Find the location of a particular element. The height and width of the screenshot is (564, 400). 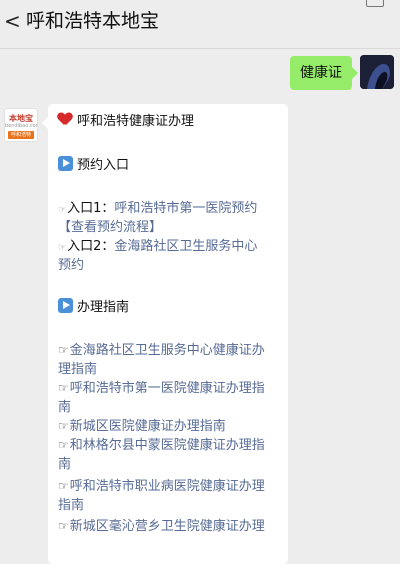

back-icon: < is located at coordinates (12, 21).